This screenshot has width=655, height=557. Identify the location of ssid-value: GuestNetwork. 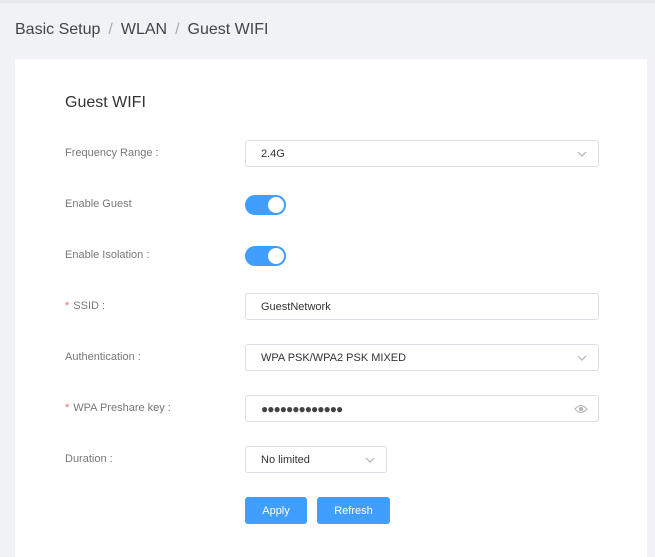
(296, 306).